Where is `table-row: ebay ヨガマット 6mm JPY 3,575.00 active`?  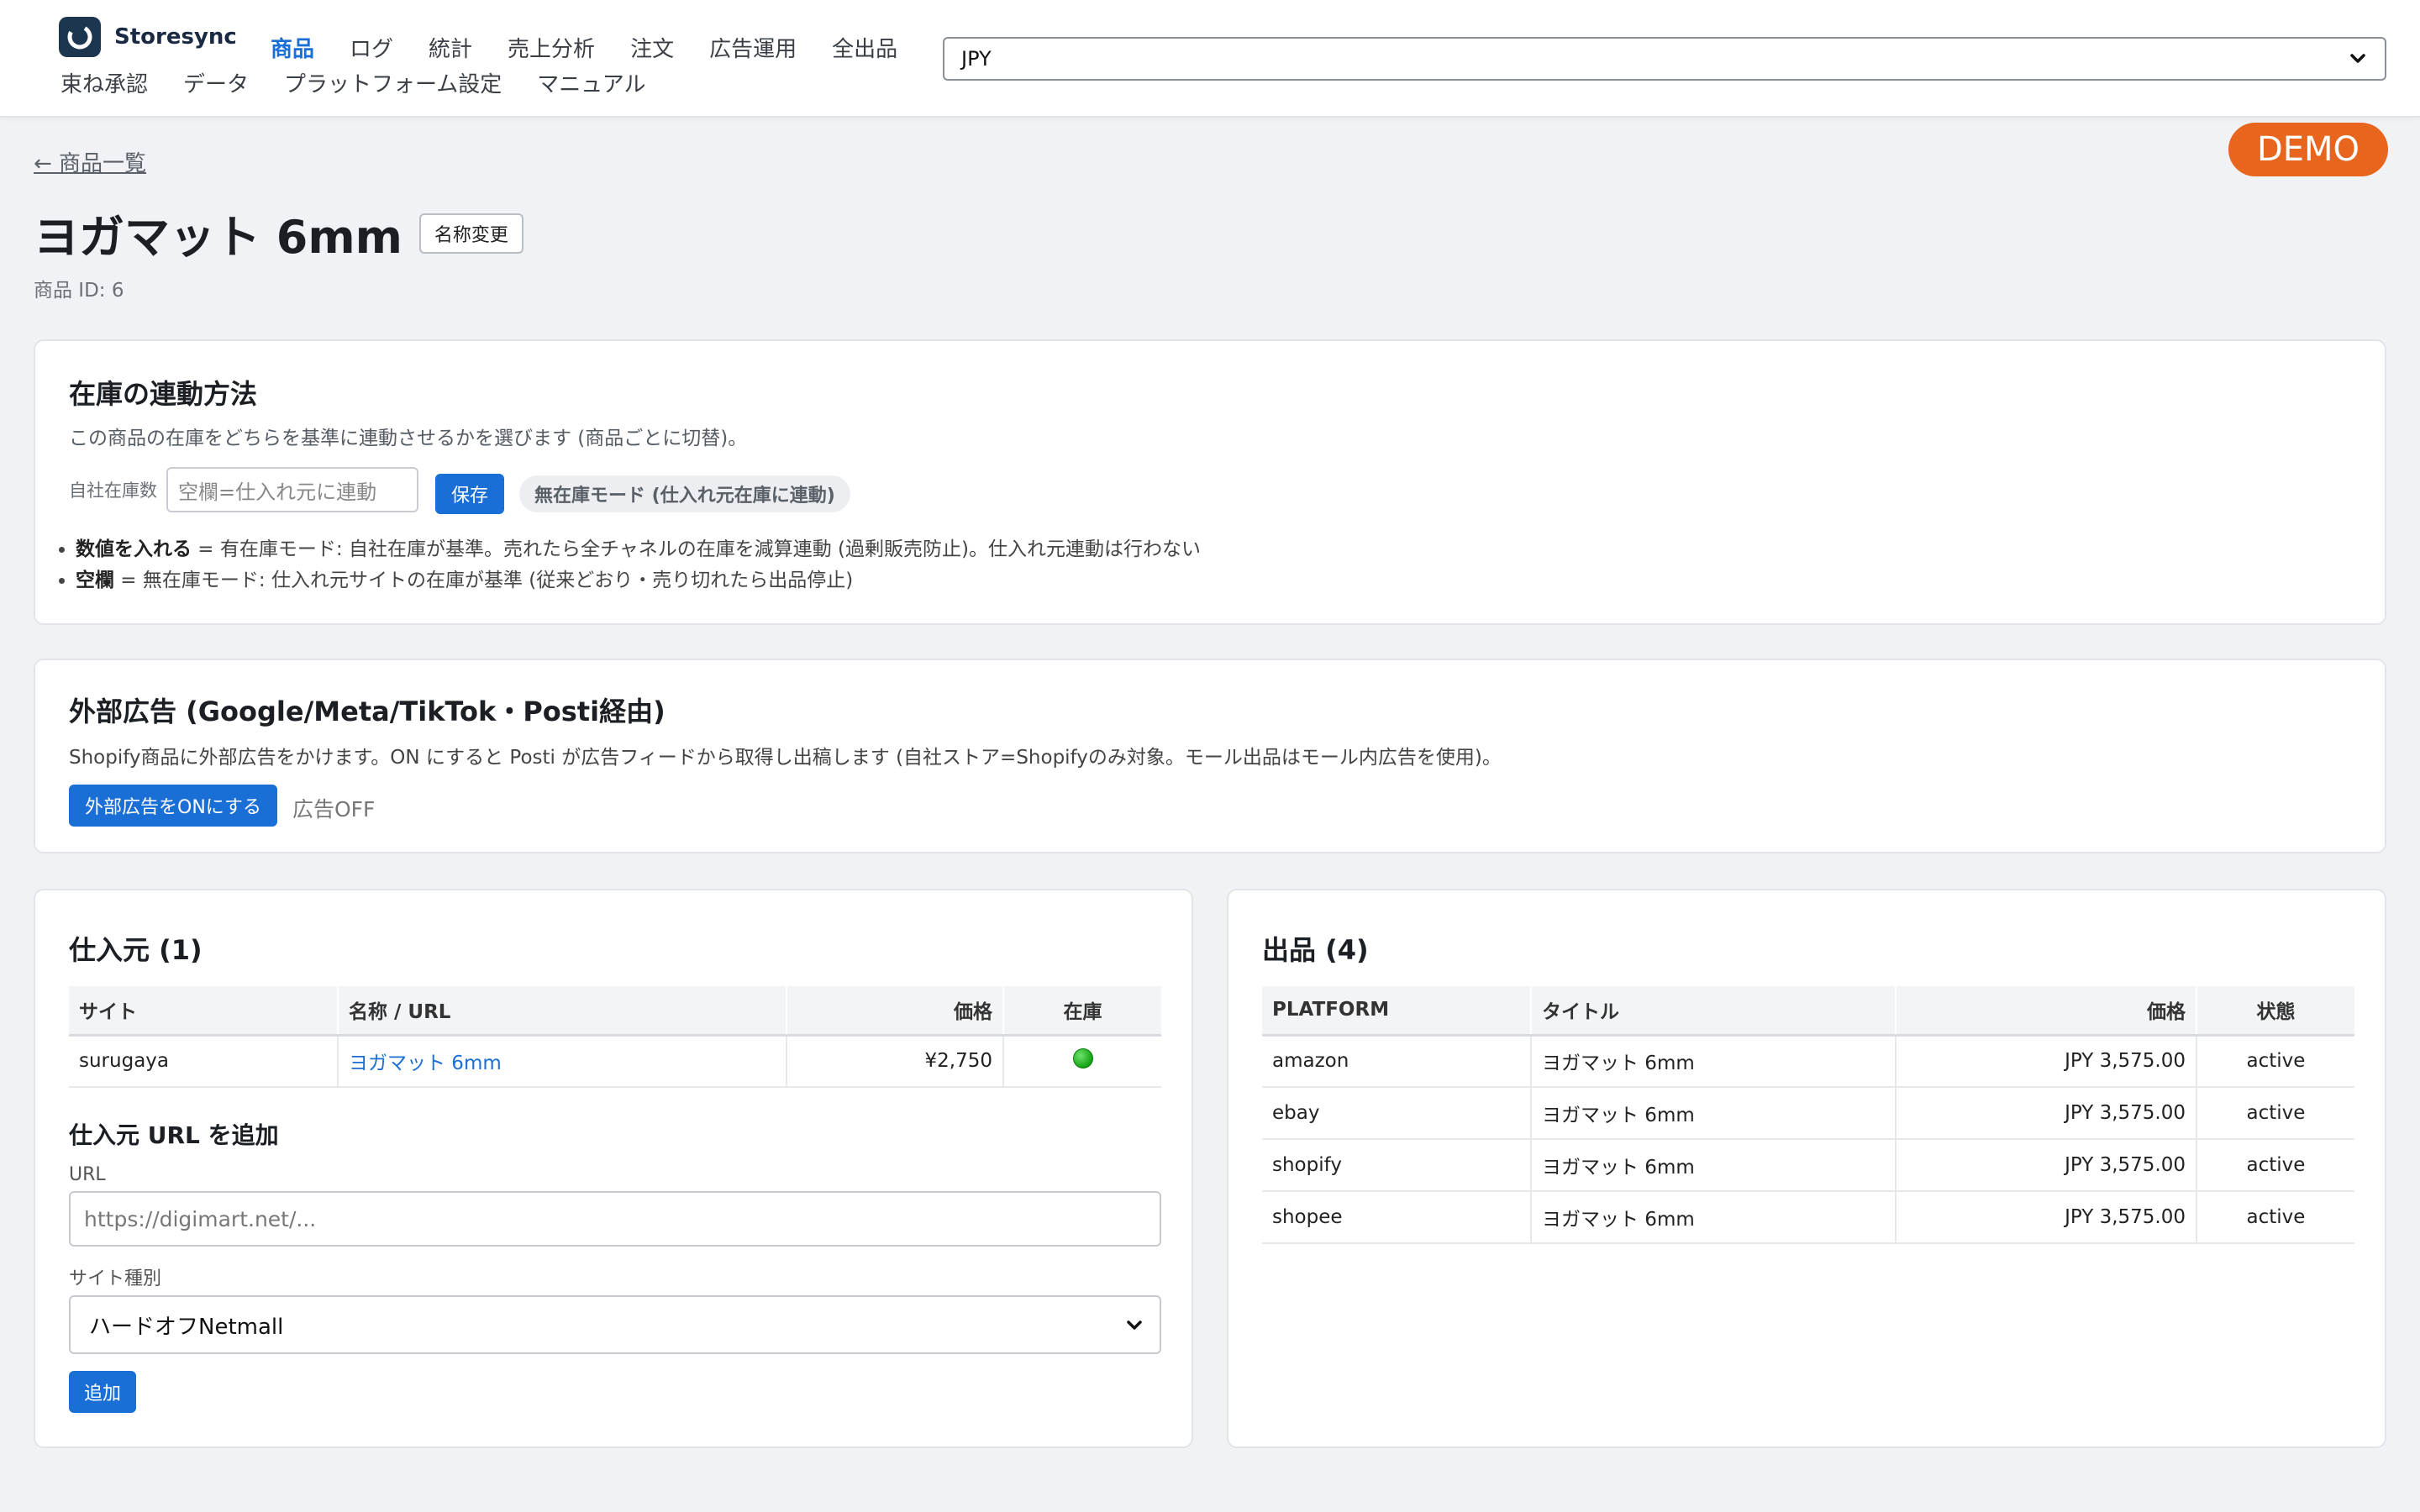 table-row: ebay ヨガマット 6mm JPY 3,575.00 active is located at coordinates (1808, 1113).